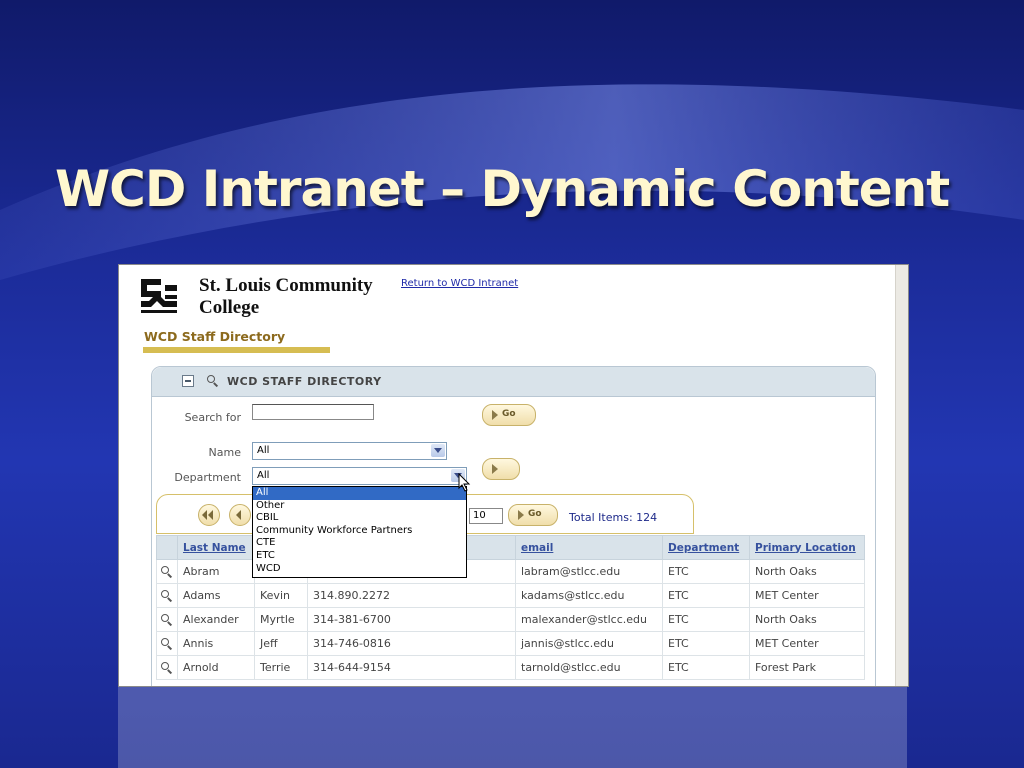  I want to click on dropdown-option: CTE, so click(359, 543).